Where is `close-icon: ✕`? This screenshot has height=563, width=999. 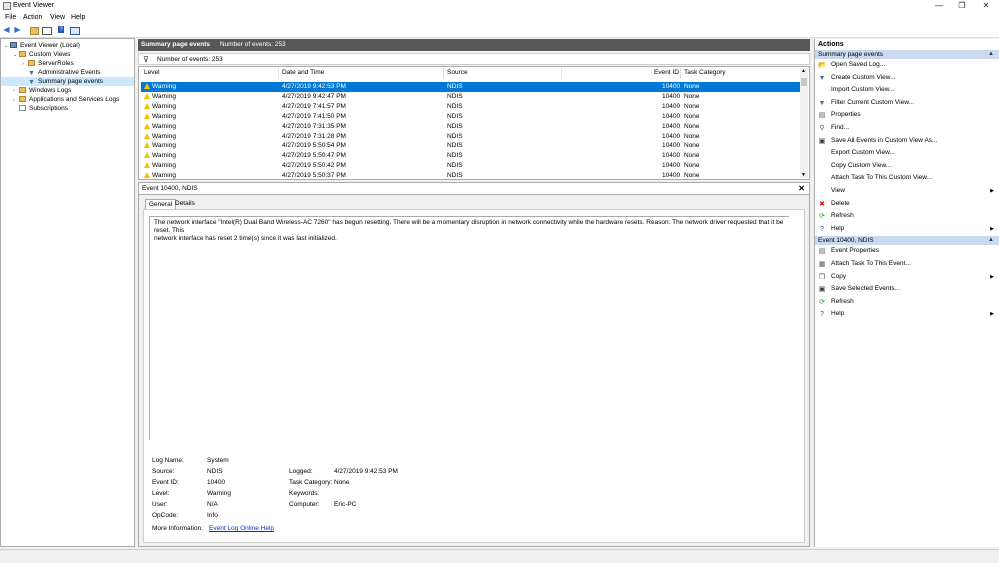 close-icon: ✕ is located at coordinates (986, 6).